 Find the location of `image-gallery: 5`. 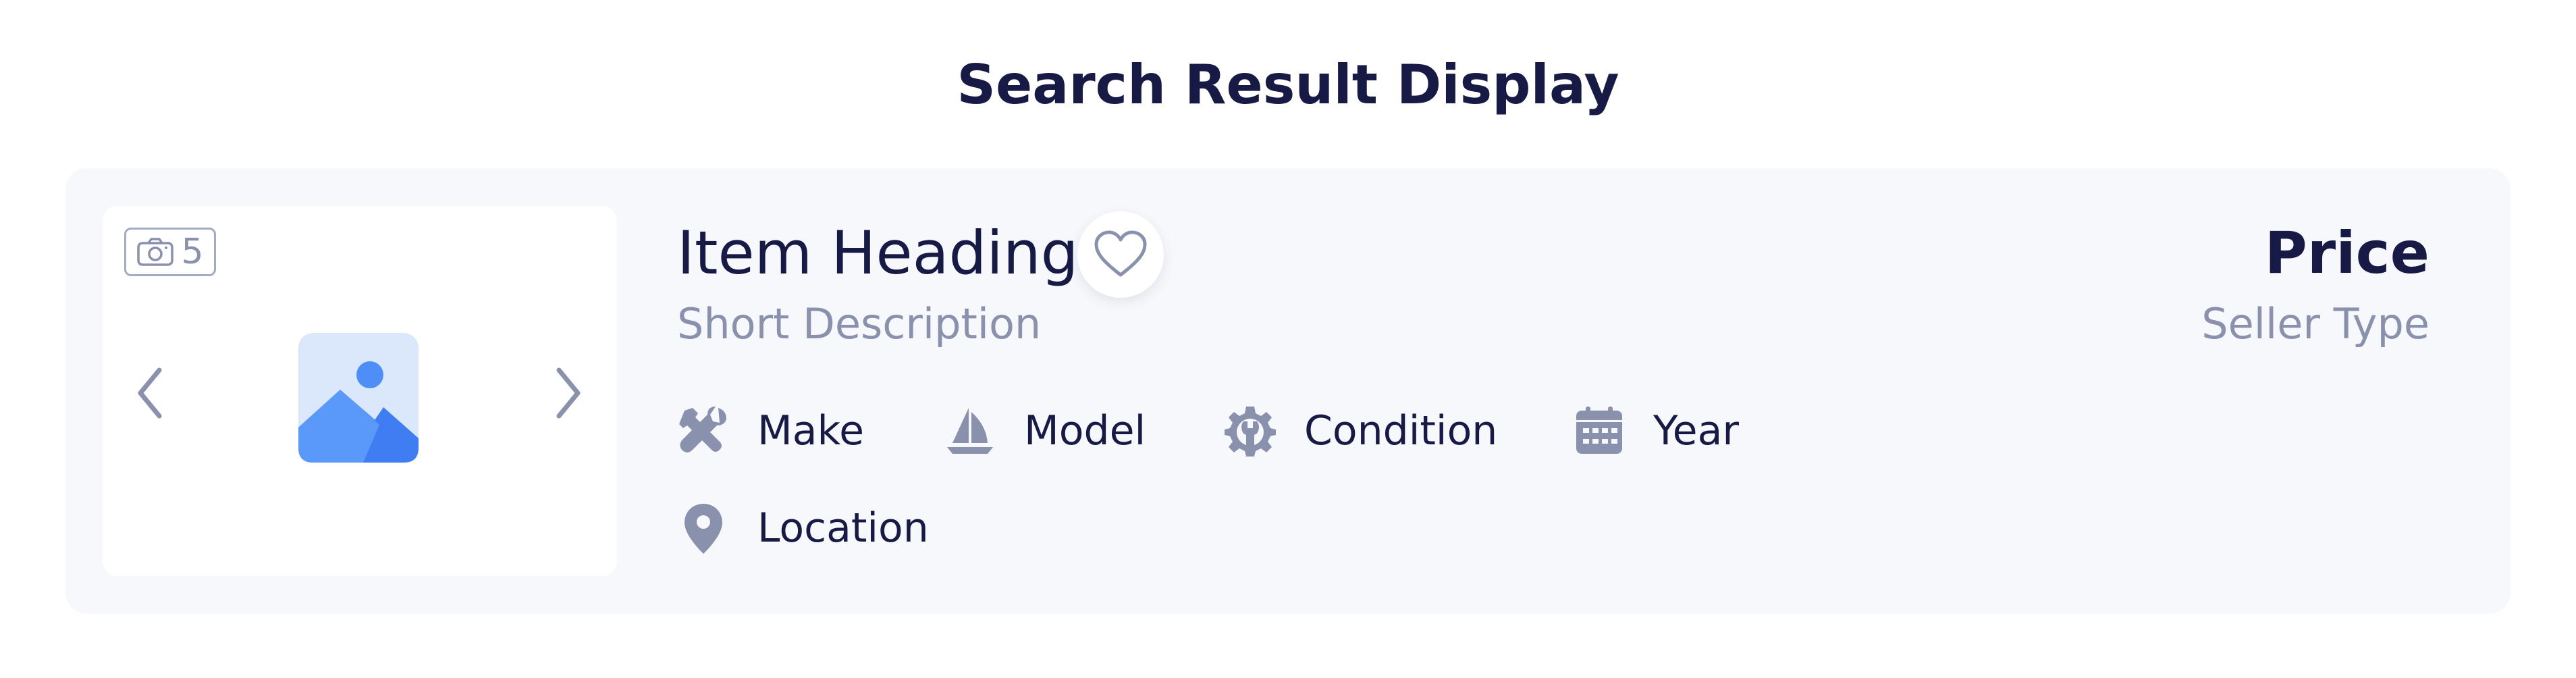

image-gallery: 5 is located at coordinates (360, 391).